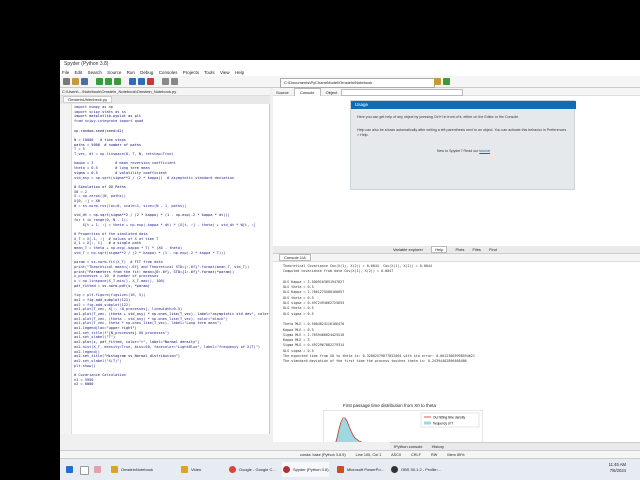 The image size is (640, 480). What do you see at coordinates (66, 269) in the screenshot?
I see `line-number-gutter` at bounding box center [66, 269].